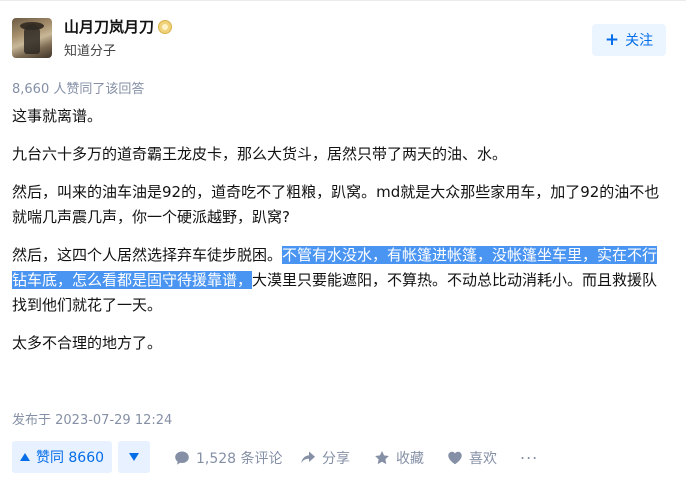  I want to click on share-label: 分享, so click(336, 459).